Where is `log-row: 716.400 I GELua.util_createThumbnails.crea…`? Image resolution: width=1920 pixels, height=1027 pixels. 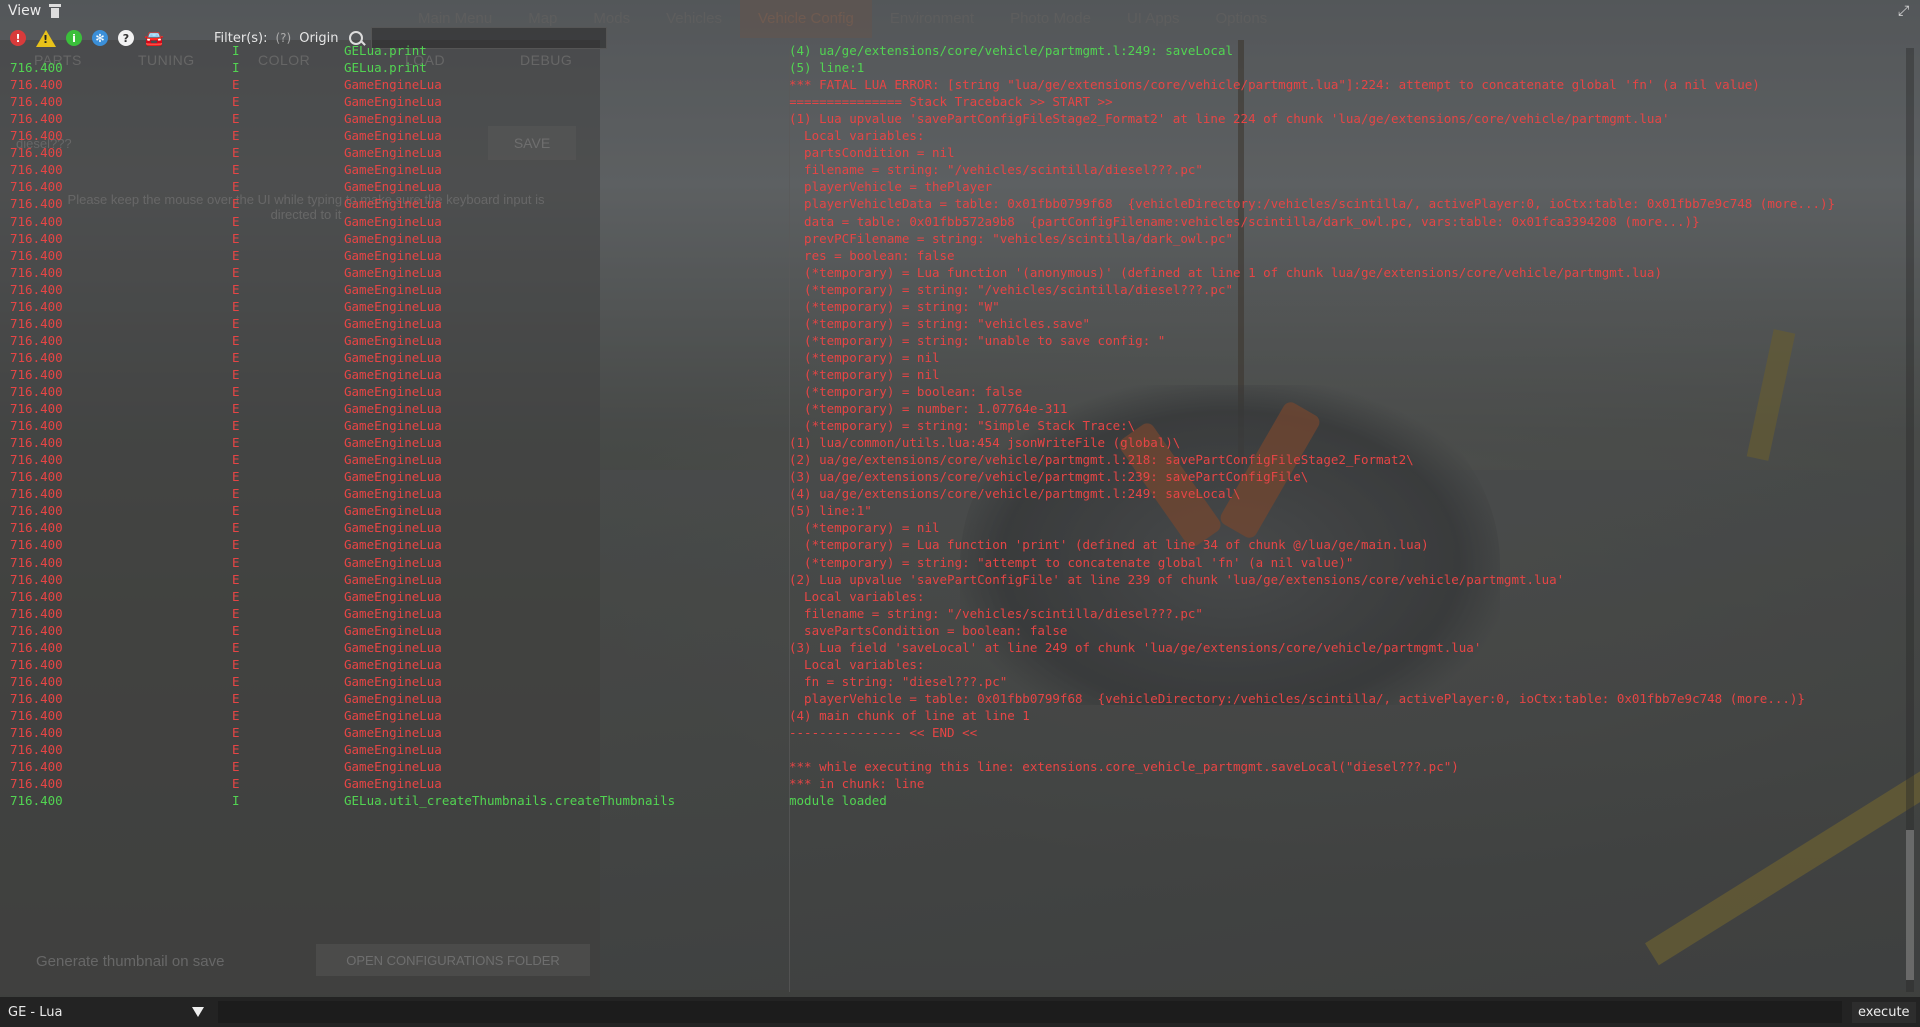
log-row: 716.400 I GELua.util_createThumbnails.crea… is located at coordinates (958, 800).